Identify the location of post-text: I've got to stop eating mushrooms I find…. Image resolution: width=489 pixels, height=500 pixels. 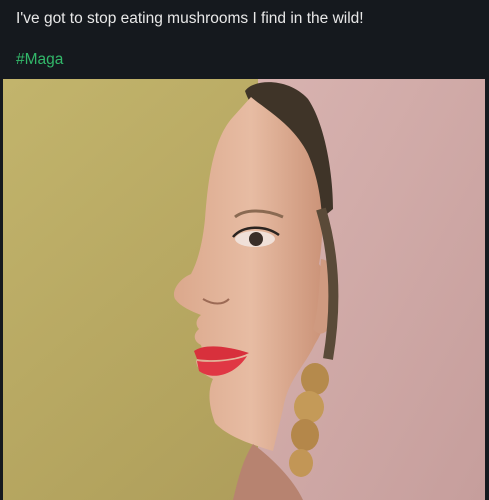
(190, 18).